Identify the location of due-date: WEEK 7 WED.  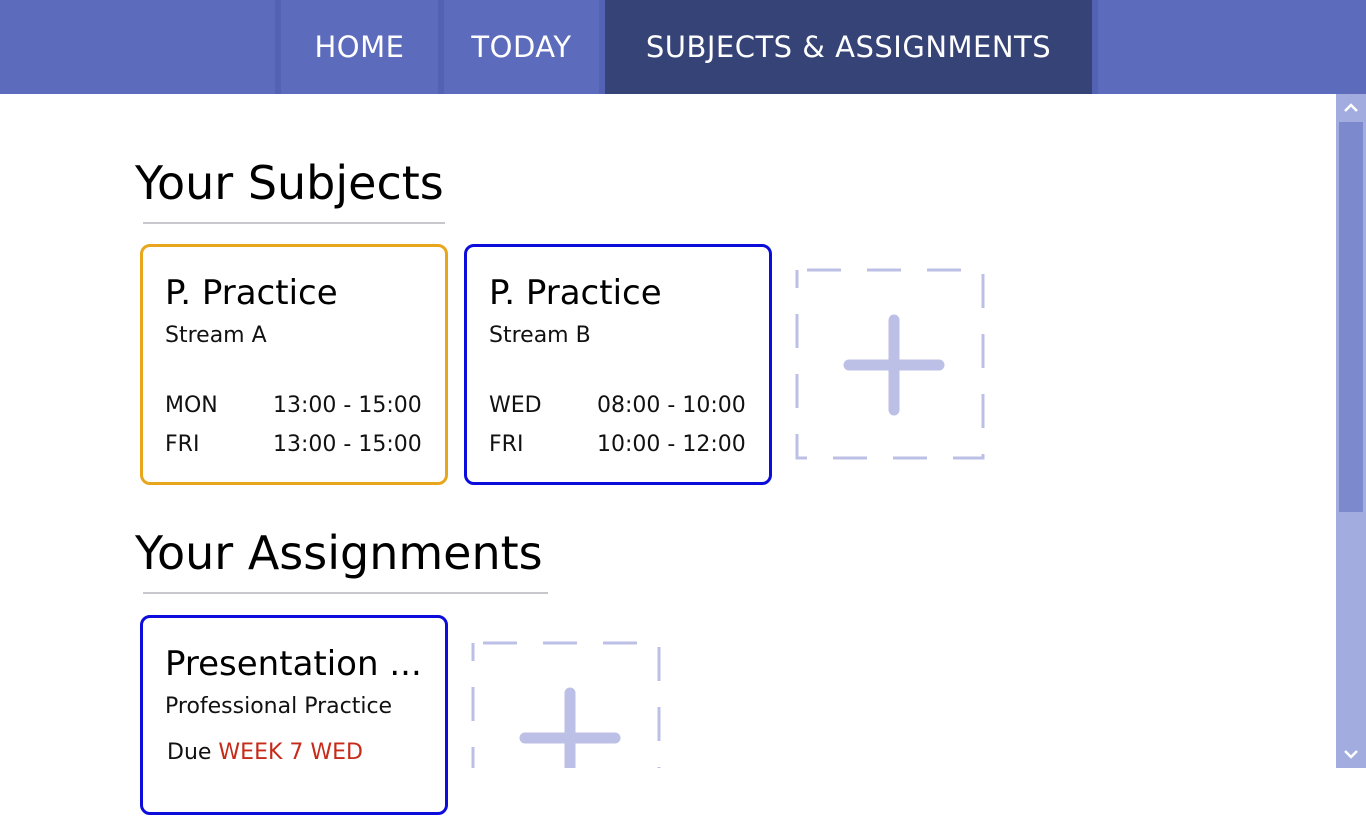
(290, 752).